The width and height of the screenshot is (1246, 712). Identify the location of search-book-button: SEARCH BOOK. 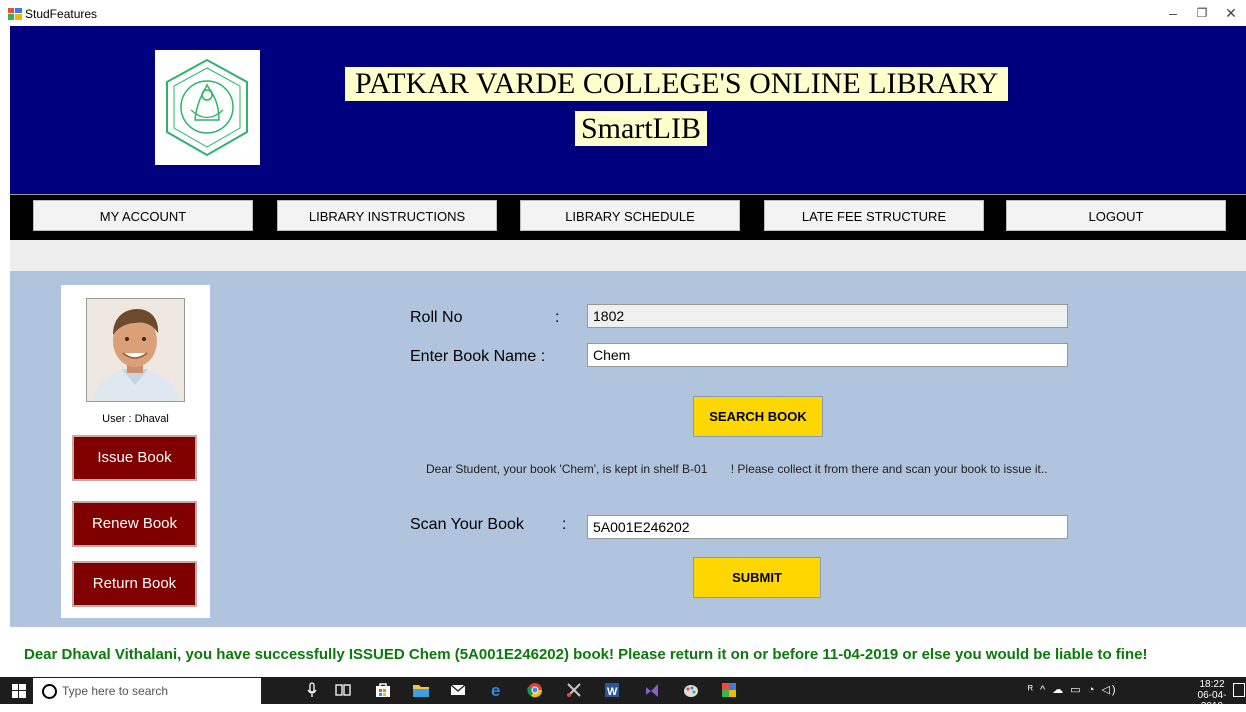
(758, 416).